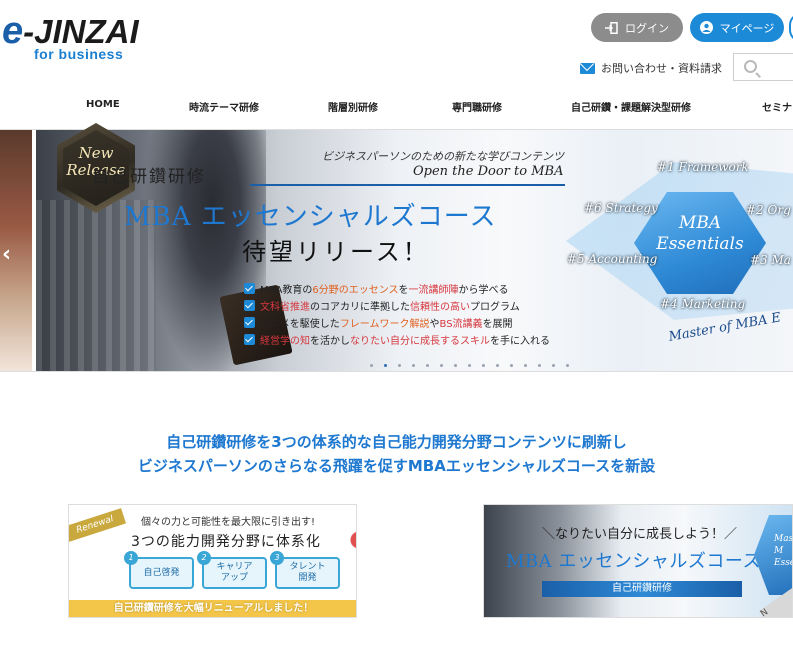  I want to click on framework-label-4: #4 Marketing, so click(703, 304).